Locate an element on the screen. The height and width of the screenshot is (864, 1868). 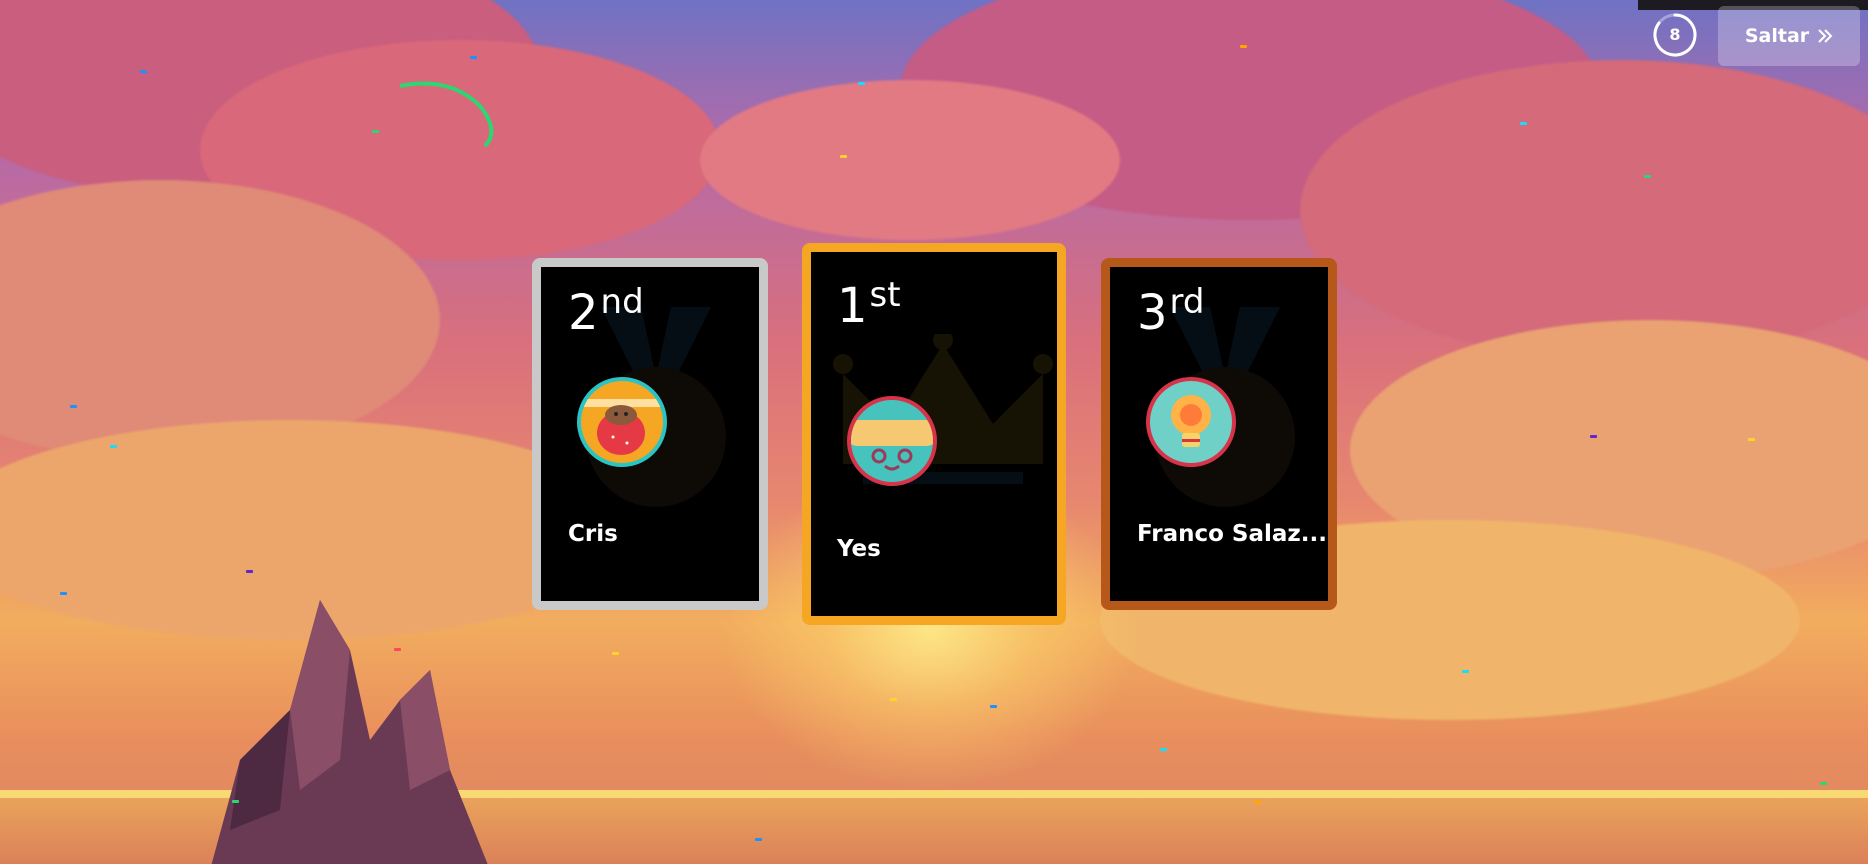
podium-card-second: 2nd Cris is located at coordinates (650, 434).